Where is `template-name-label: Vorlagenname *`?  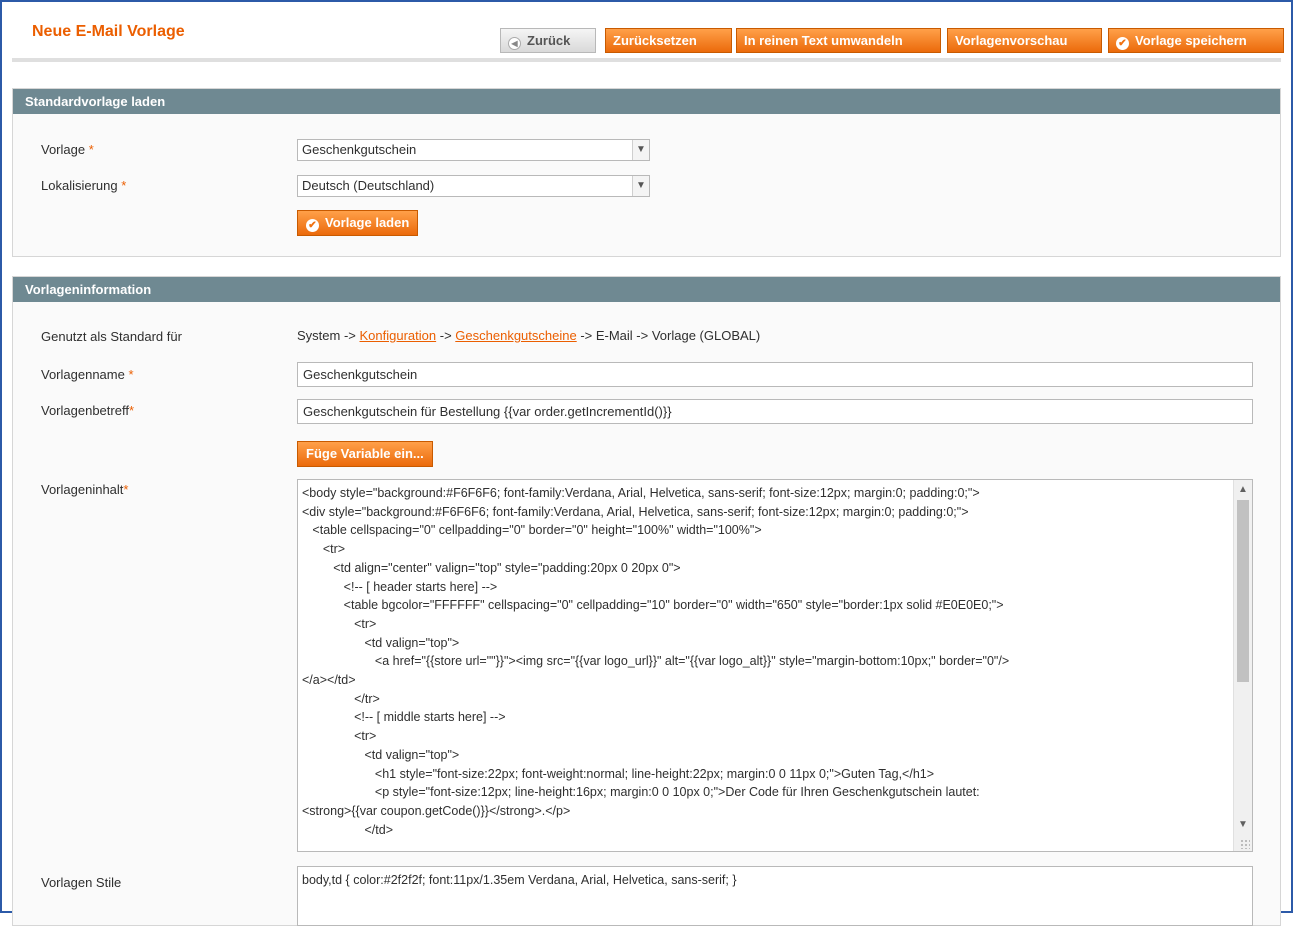 template-name-label: Vorlagenname * is located at coordinates (87, 374).